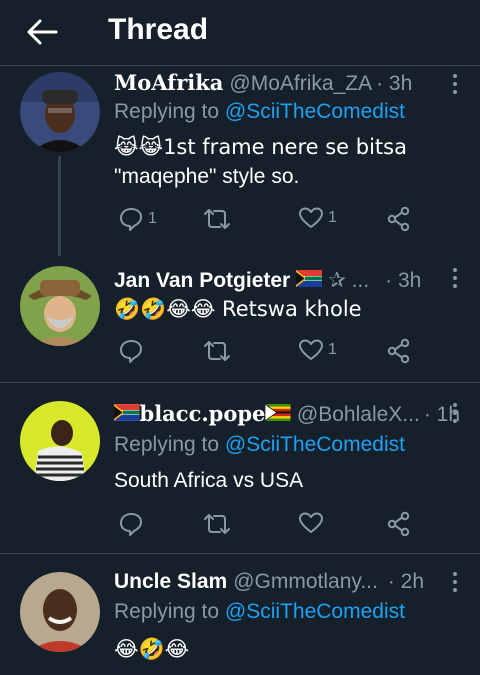 This screenshot has width=480, height=675. Describe the element at coordinates (274, 525) in the screenshot. I see `tweet-actions` at that location.